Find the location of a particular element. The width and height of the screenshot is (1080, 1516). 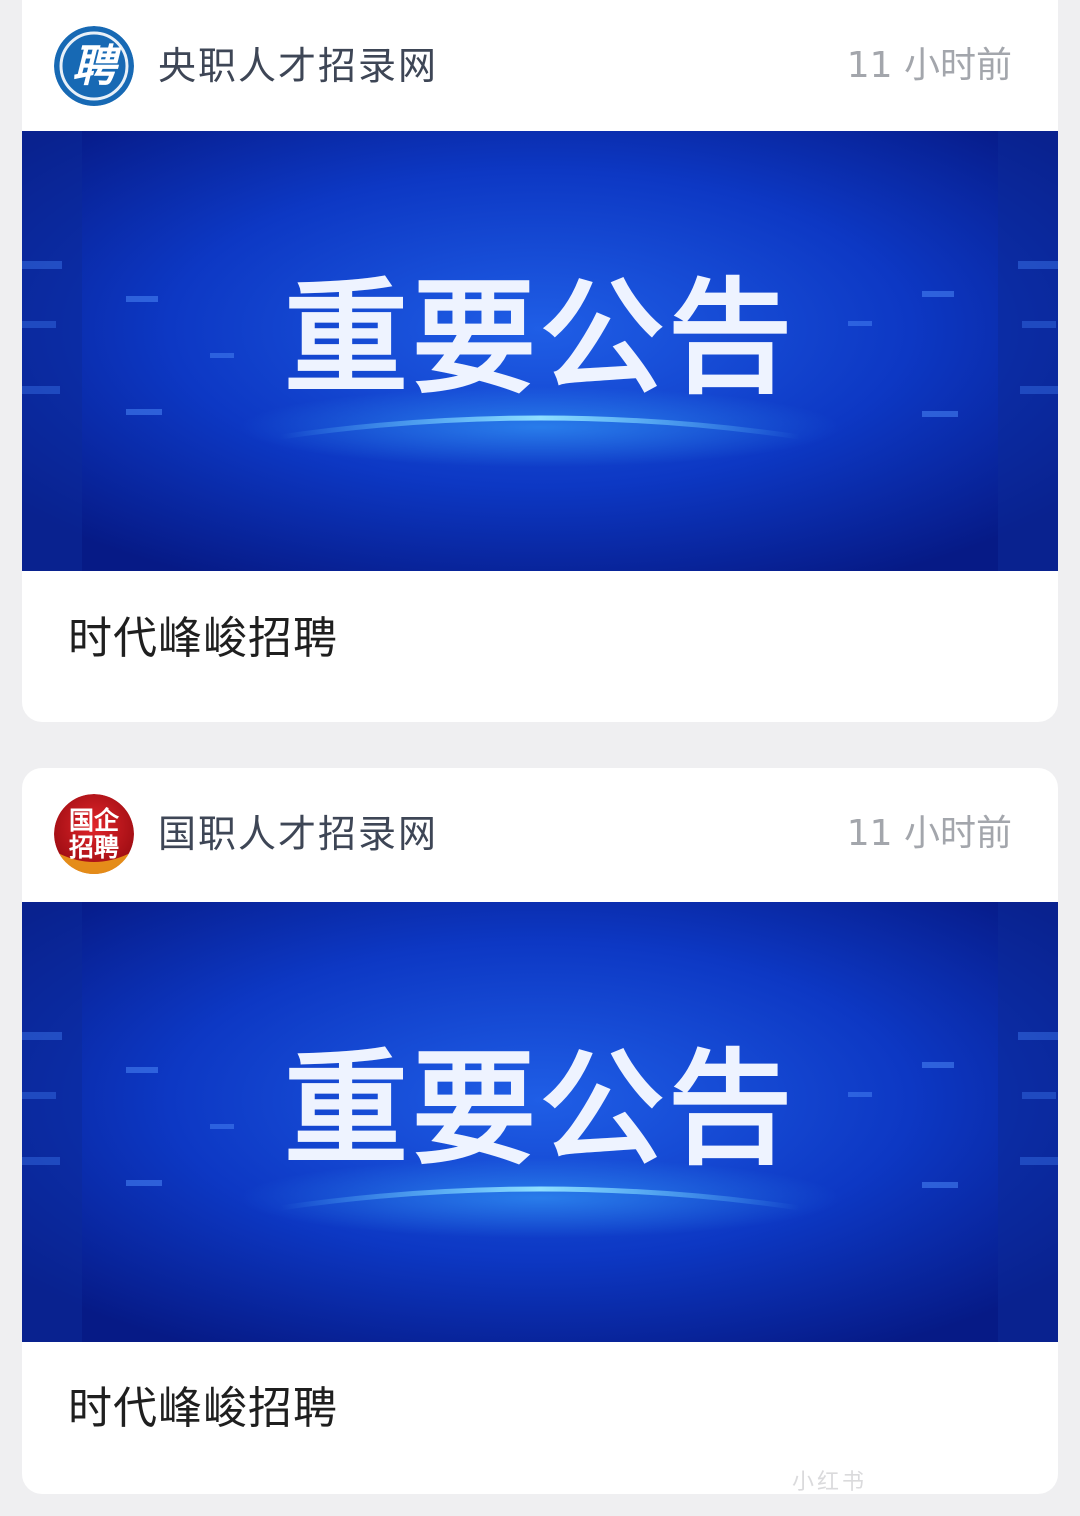

avatar-text-line2: 招聘 is located at coordinates (94, 848).